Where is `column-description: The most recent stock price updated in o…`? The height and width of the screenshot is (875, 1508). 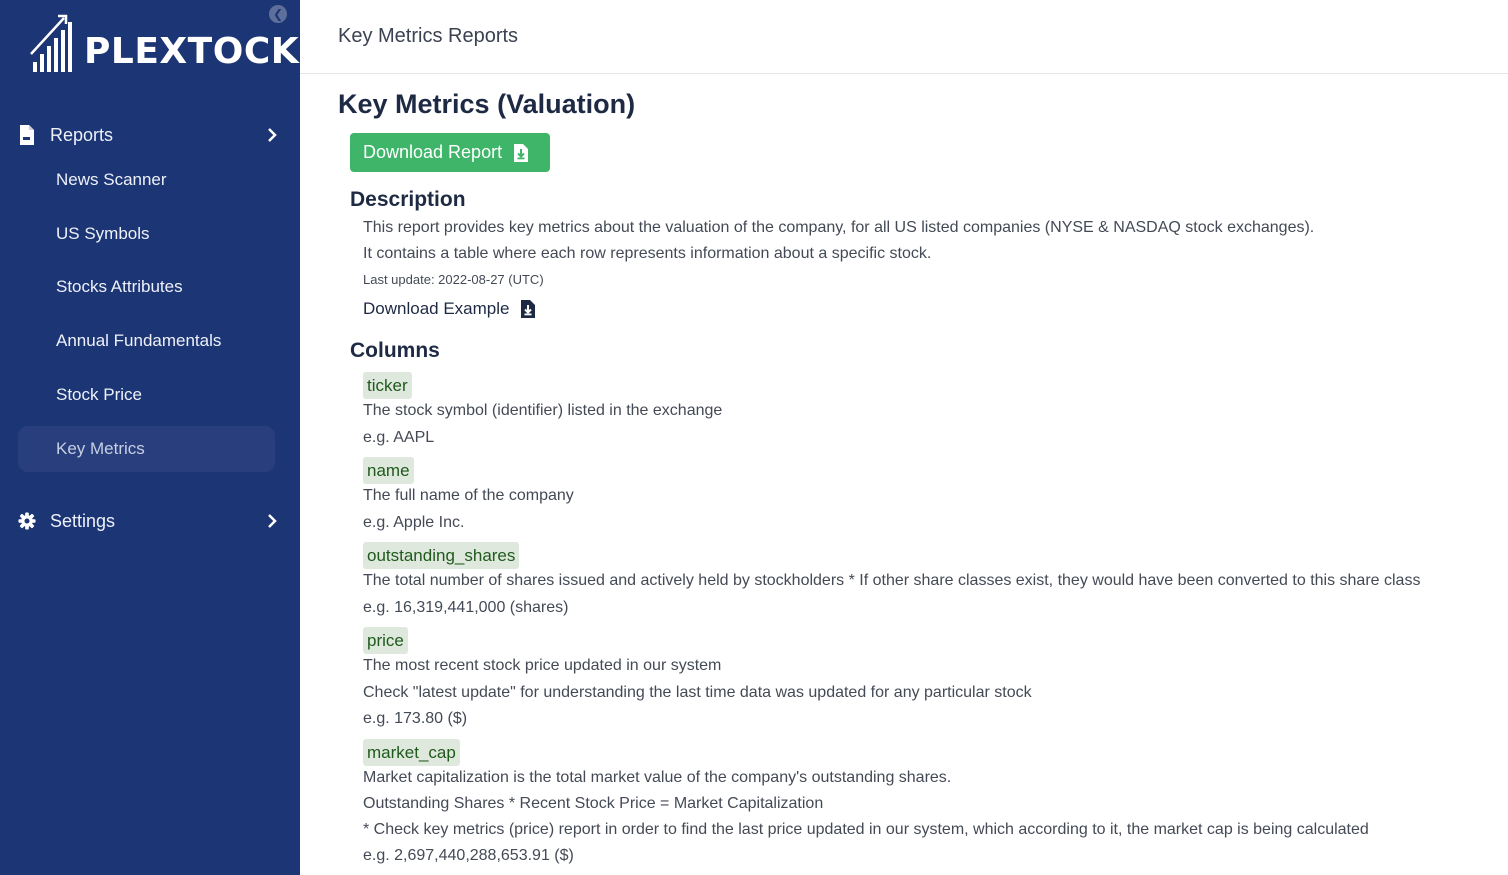 column-description: The most recent stock price updated in o… is located at coordinates (542, 665).